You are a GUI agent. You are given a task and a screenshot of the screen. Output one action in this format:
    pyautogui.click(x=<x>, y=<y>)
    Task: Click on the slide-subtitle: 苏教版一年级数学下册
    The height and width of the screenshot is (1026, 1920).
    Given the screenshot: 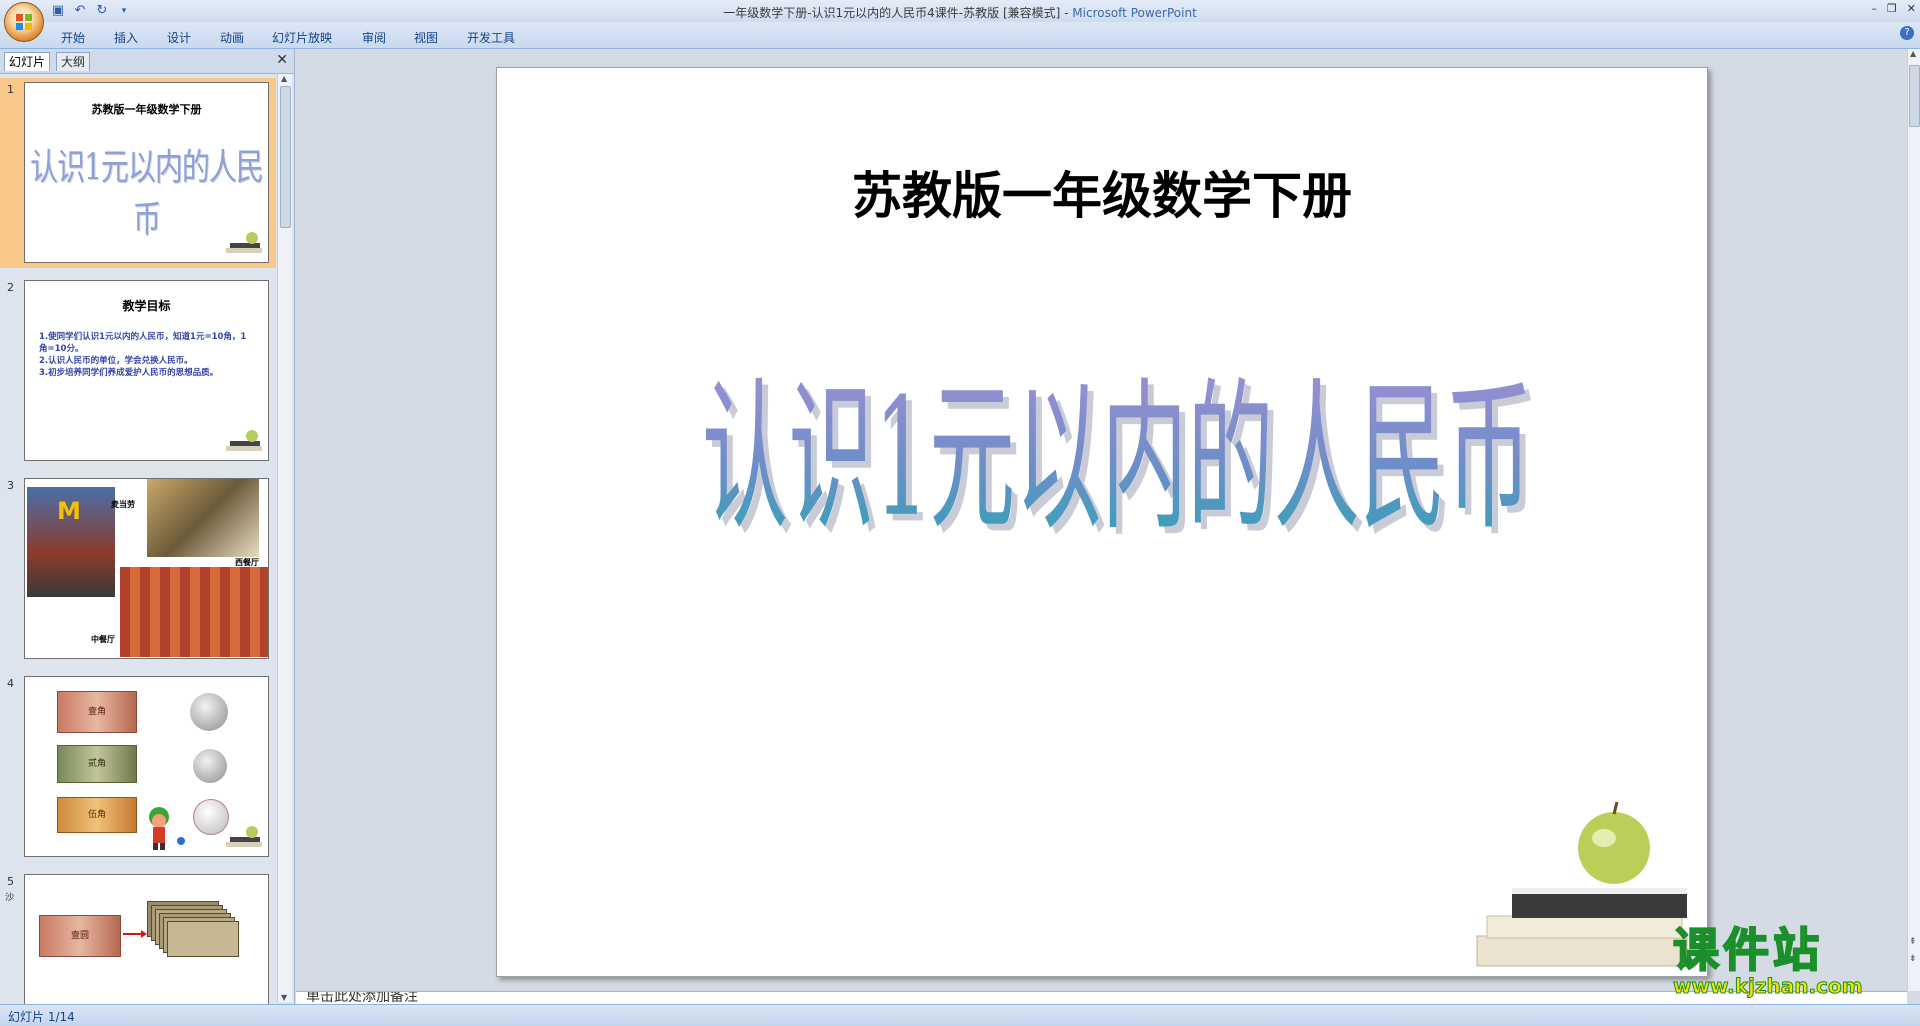 What is the action you would take?
    pyautogui.click(x=1102, y=192)
    